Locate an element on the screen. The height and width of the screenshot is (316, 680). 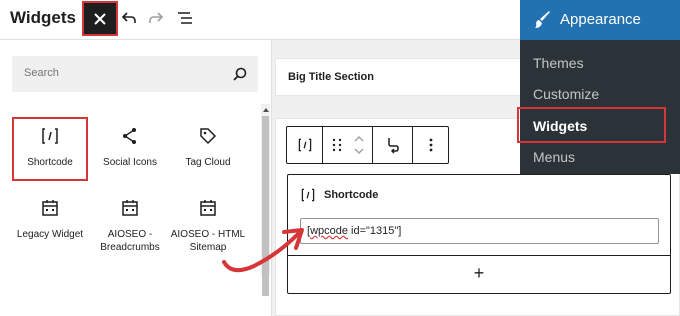
search-placeholder: Search is located at coordinates (41, 73).